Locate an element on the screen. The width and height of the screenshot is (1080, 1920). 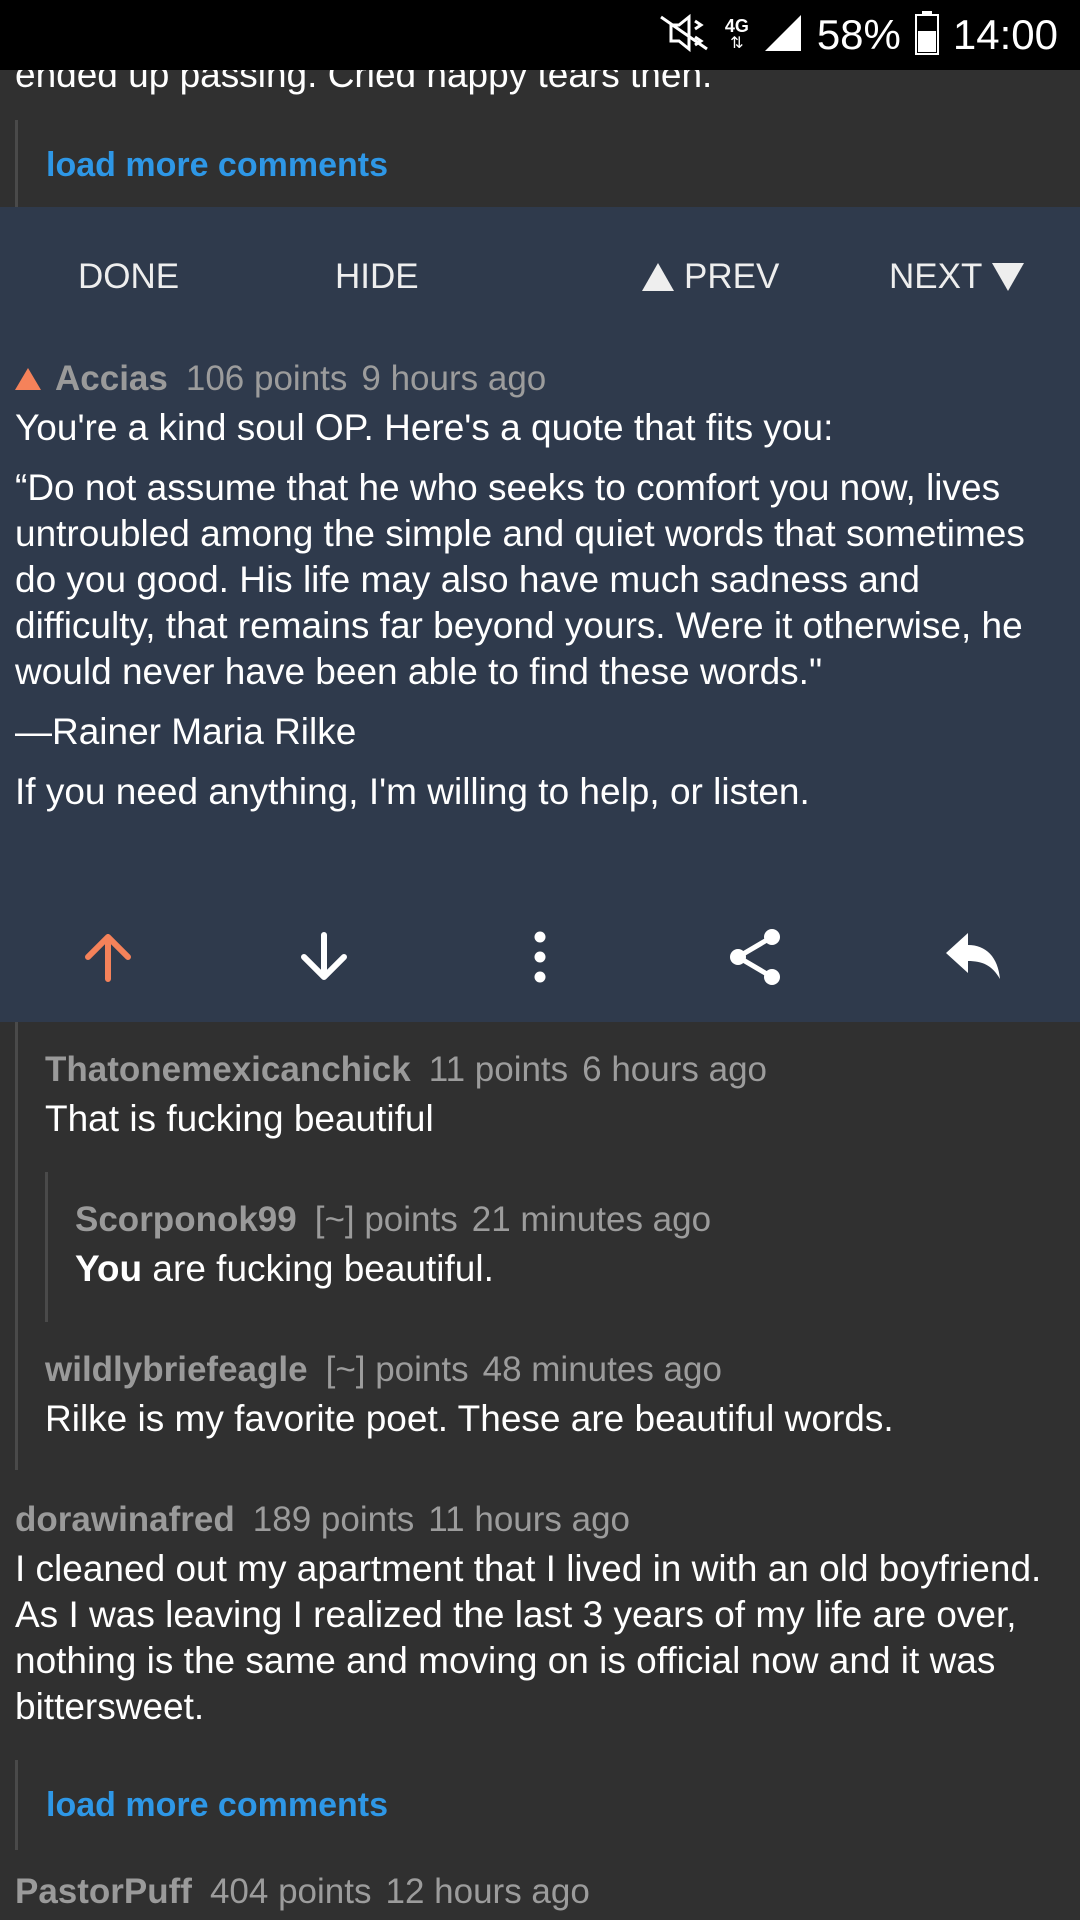
load-more-comments-bottom: load more comments is located at coordinates (541, 1805).